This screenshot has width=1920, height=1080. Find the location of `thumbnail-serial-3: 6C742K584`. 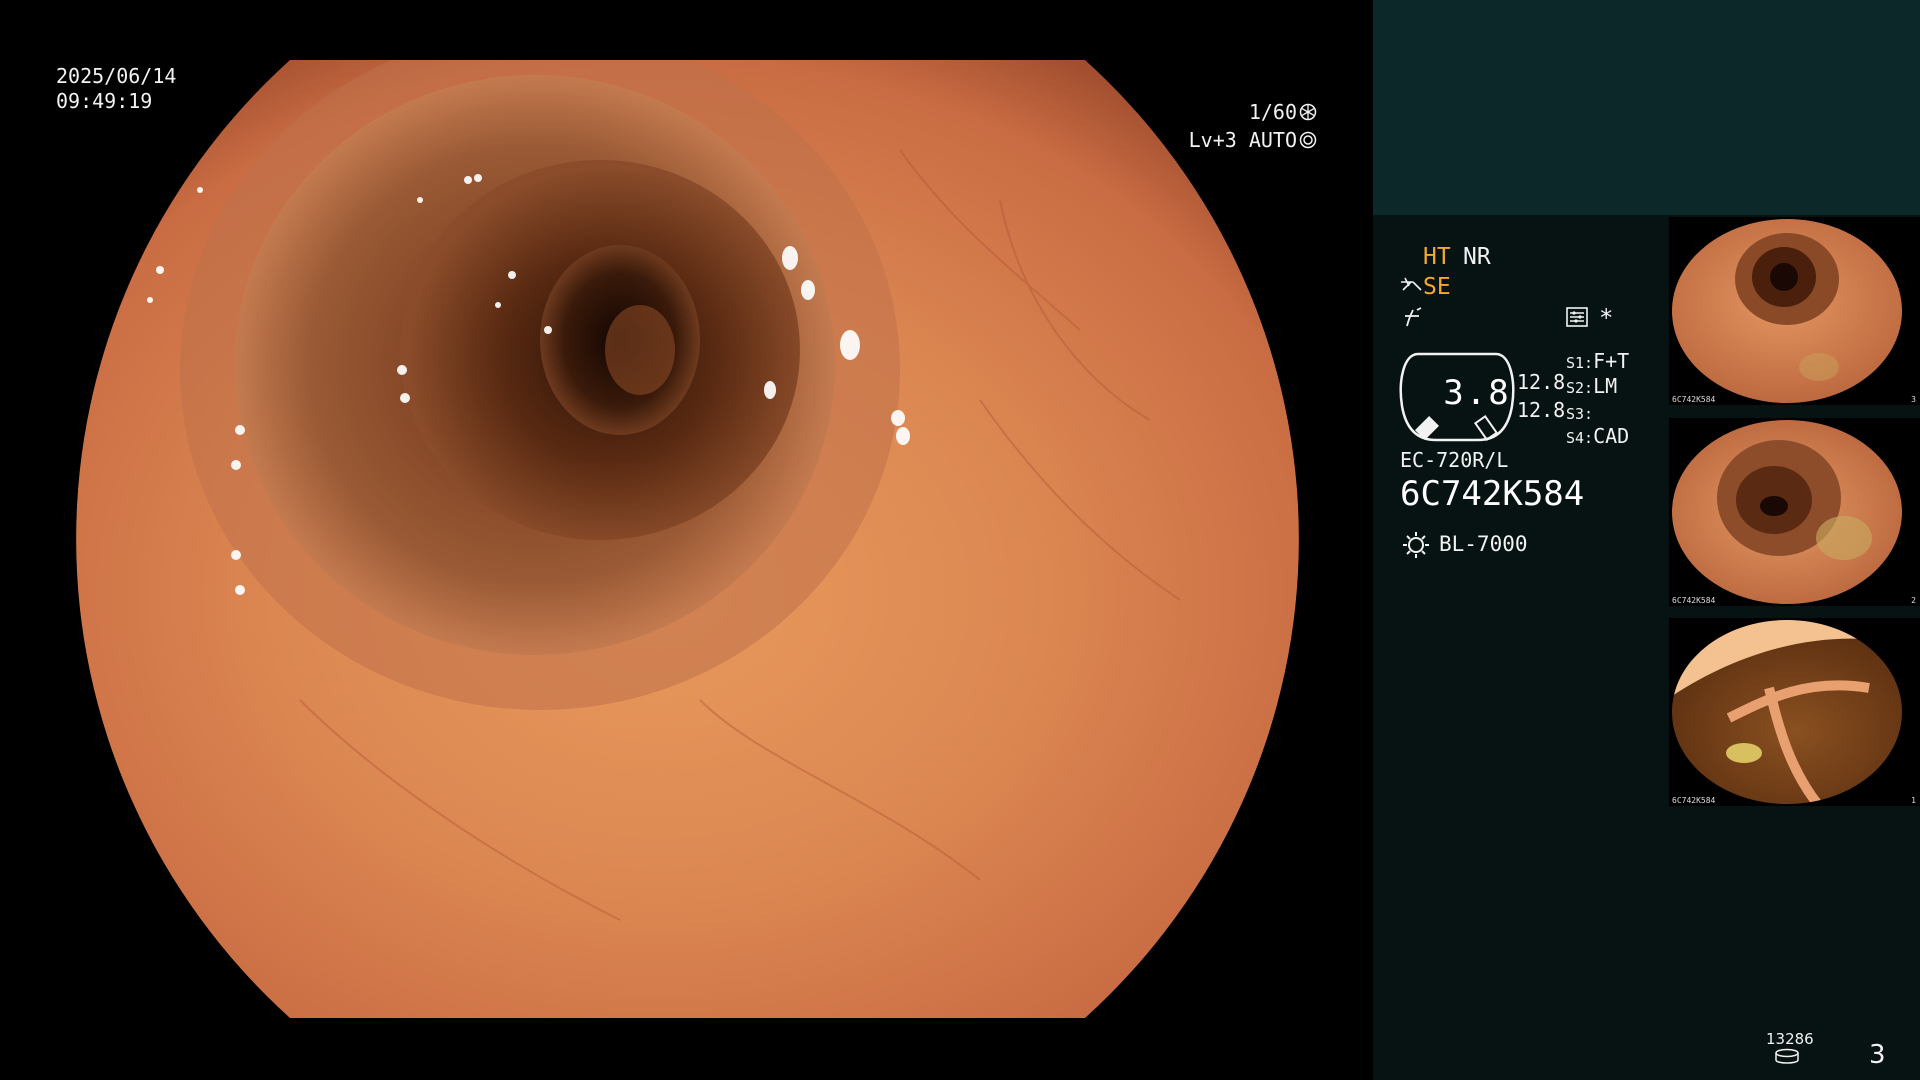

thumbnail-serial-3: 6C742K584 is located at coordinates (1694, 800).